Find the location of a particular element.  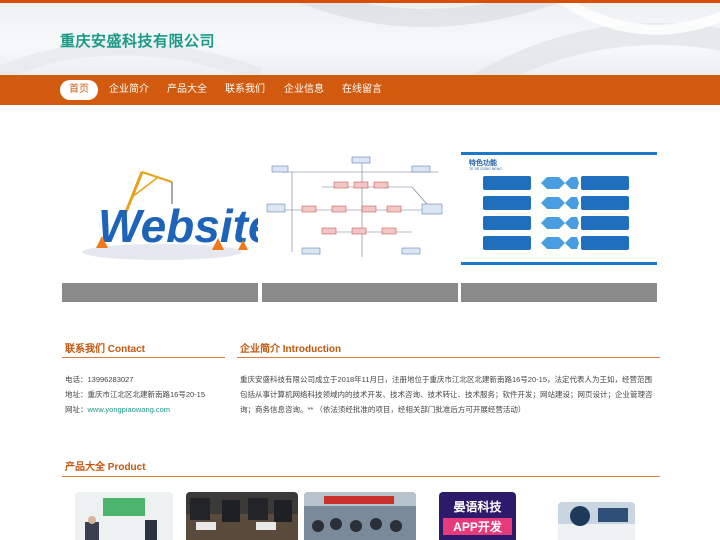

banner-website: Website is located at coordinates (160, 210).